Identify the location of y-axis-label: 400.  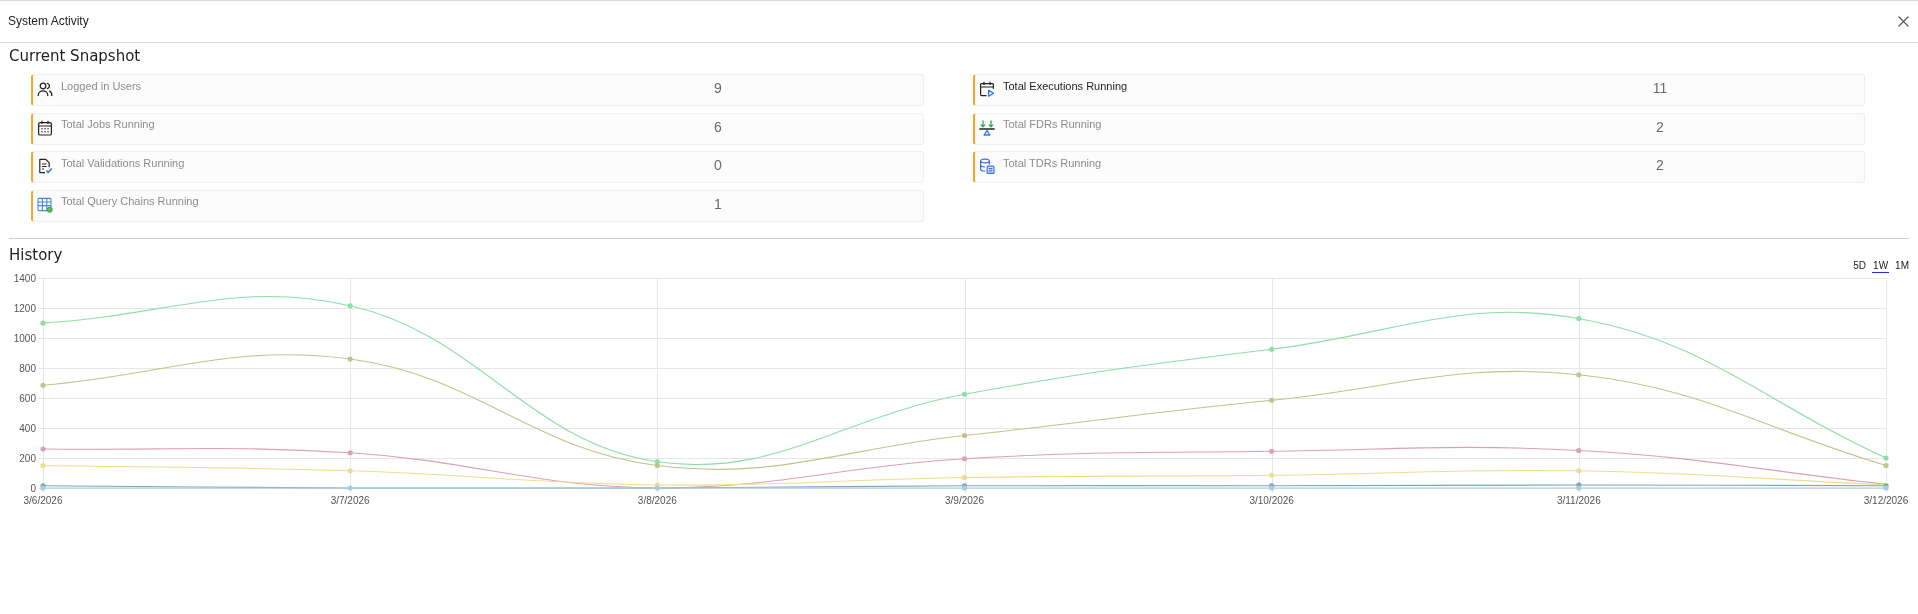
(27, 427).